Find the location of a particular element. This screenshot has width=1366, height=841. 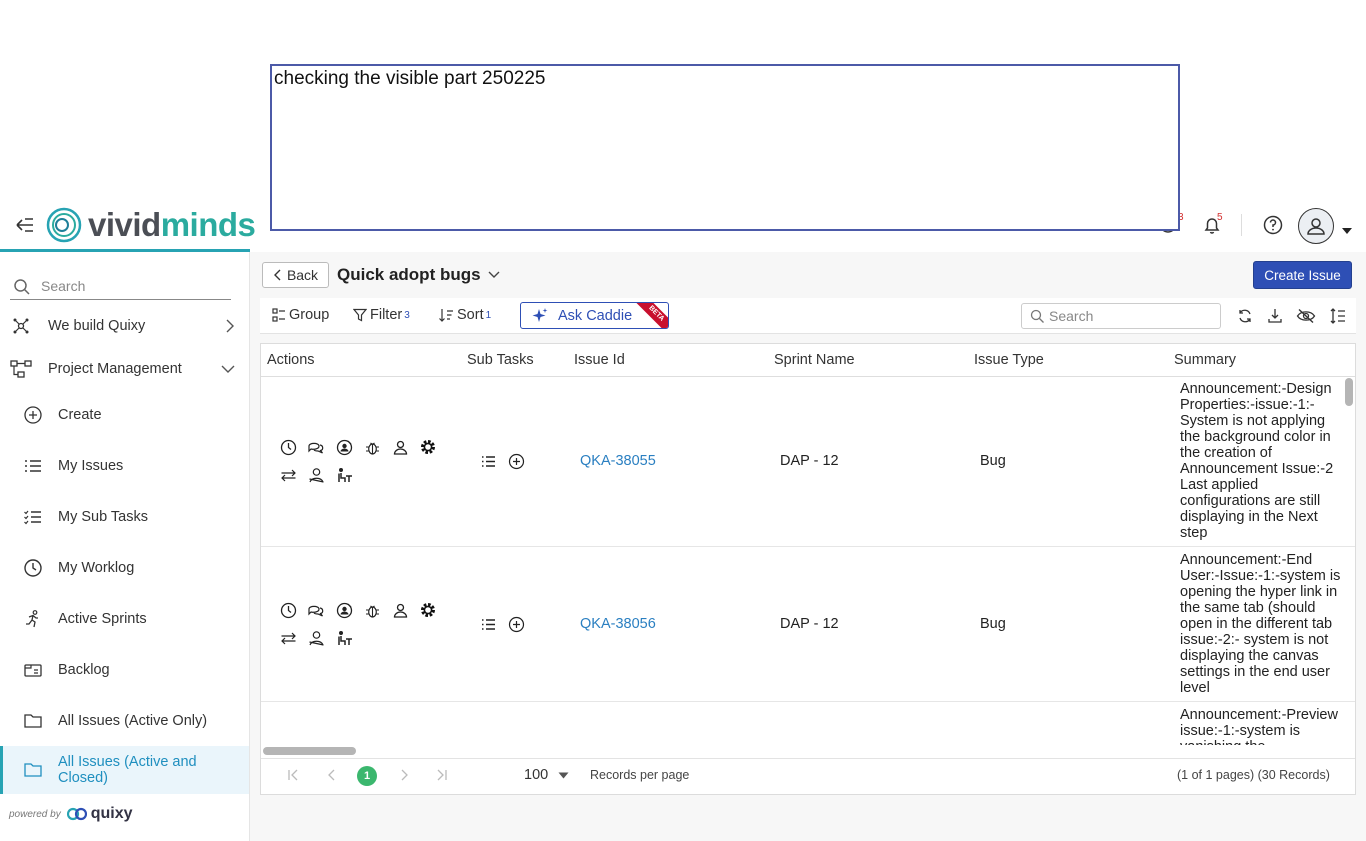

group-button: Group is located at coordinates (300, 315).